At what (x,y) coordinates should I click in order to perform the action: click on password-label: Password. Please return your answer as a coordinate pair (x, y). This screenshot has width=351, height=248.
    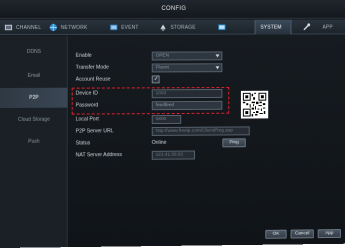
    Looking at the image, I should click on (87, 105).